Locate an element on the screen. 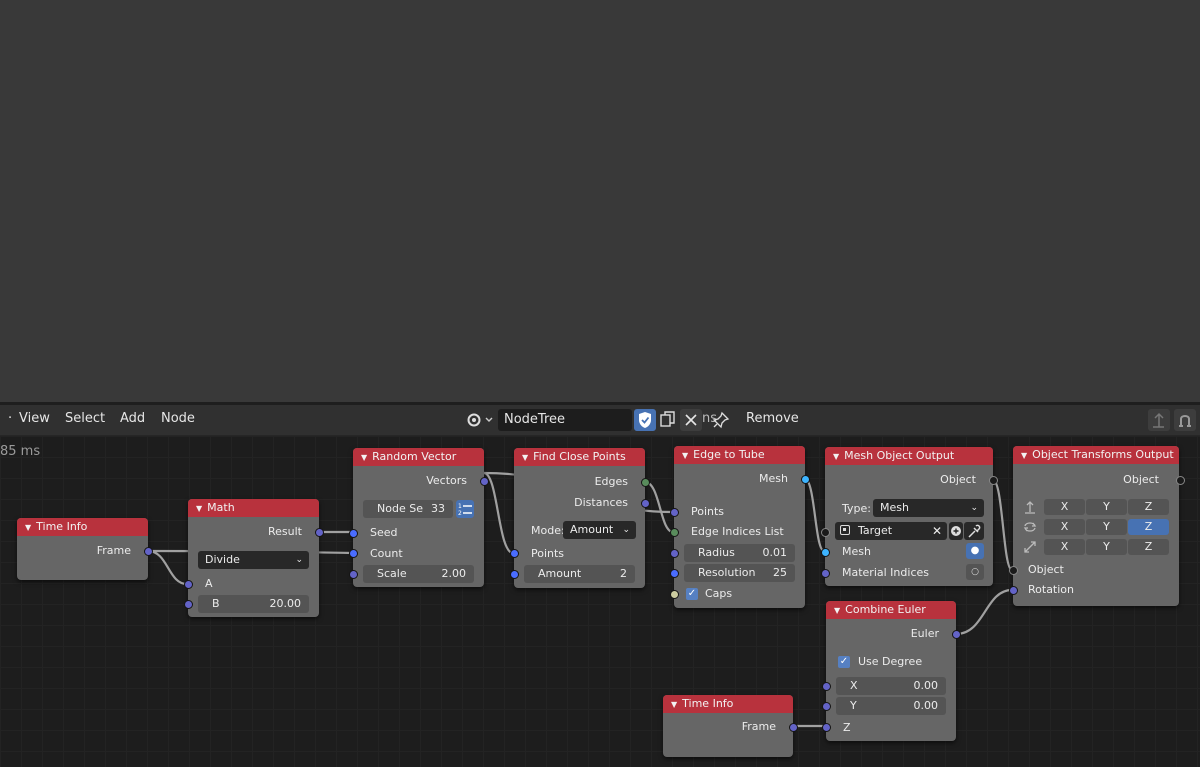  node-header: ▼ Combine Euler is located at coordinates (891, 610).